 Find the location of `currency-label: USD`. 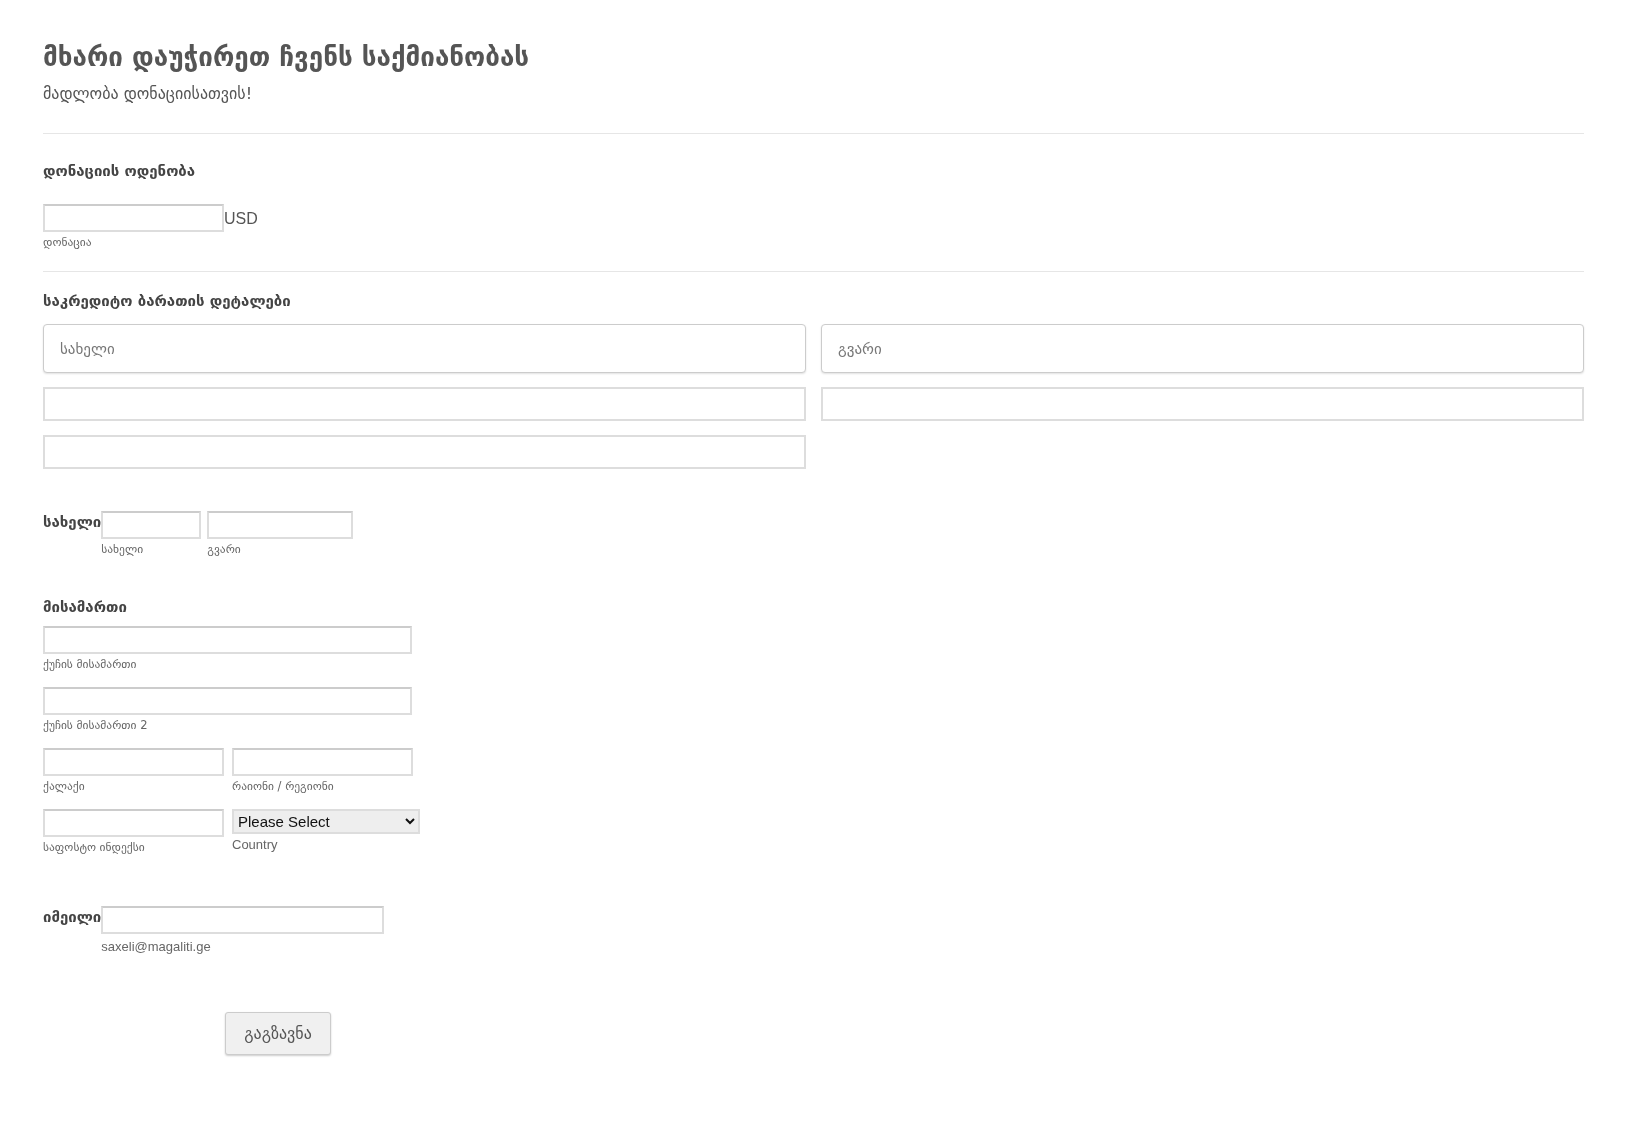

currency-label: USD is located at coordinates (241, 219).